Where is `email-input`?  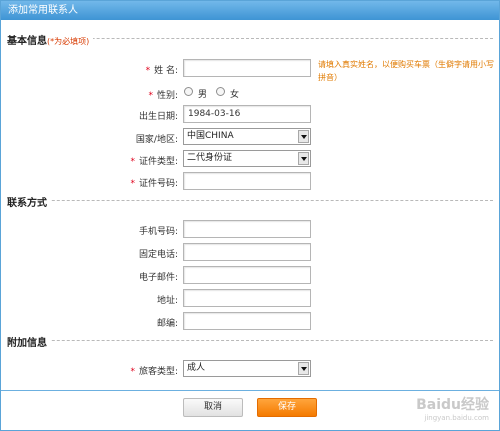
email-input is located at coordinates (247, 275).